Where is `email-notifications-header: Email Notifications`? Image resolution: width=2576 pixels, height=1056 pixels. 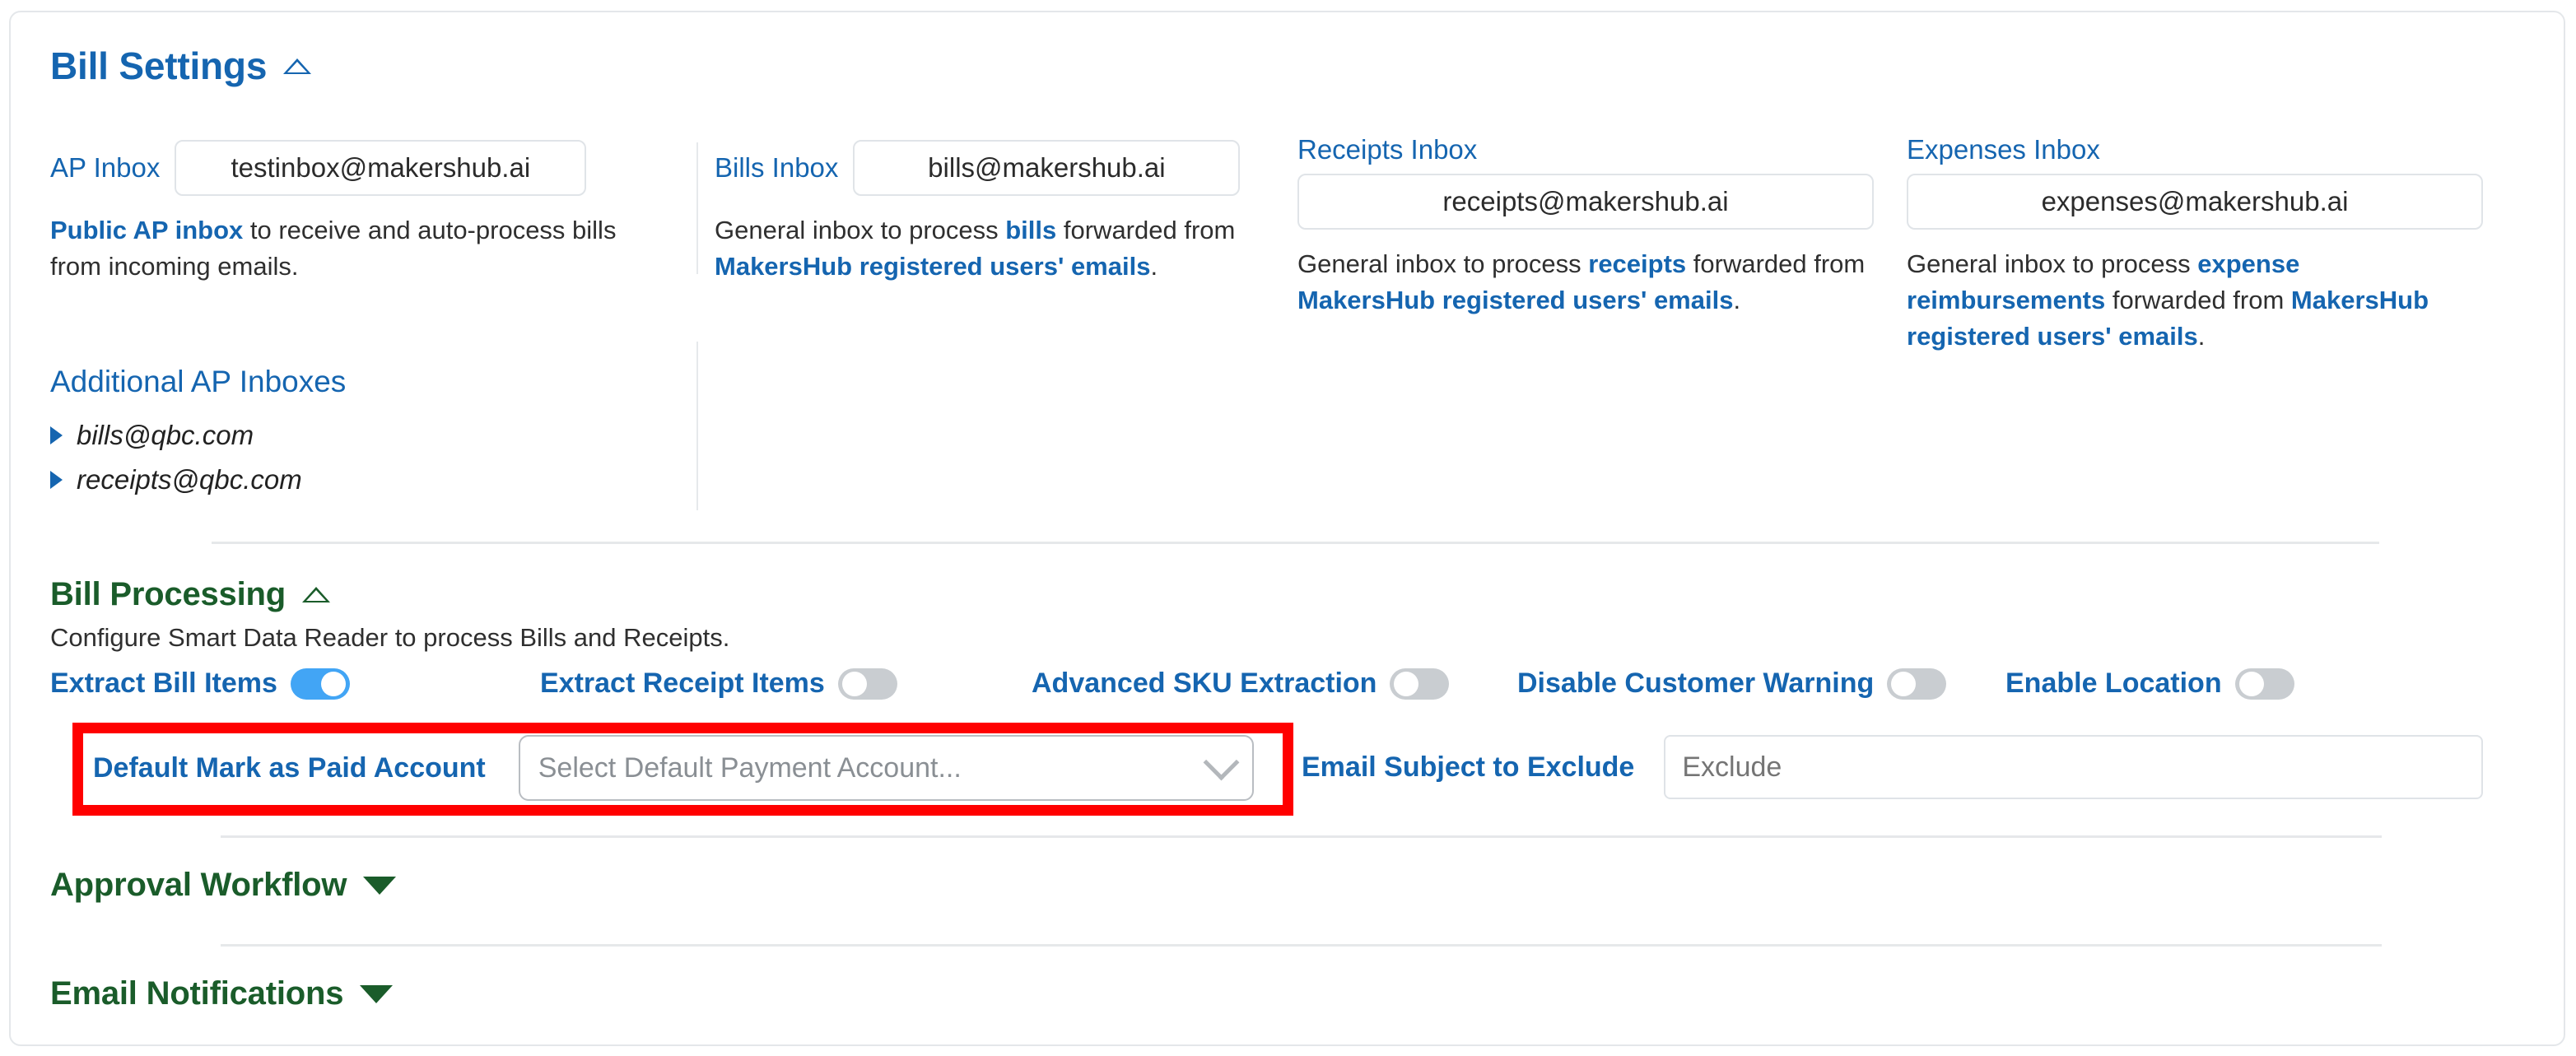
email-notifications-header: Email Notifications is located at coordinates (222, 993).